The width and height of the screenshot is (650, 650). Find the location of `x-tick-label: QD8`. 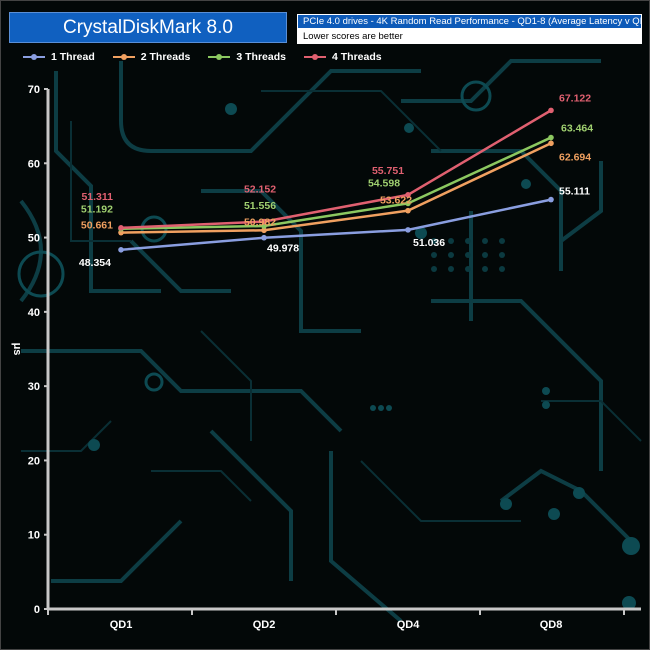

x-tick-label: QD8 is located at coordinates (551, 625).